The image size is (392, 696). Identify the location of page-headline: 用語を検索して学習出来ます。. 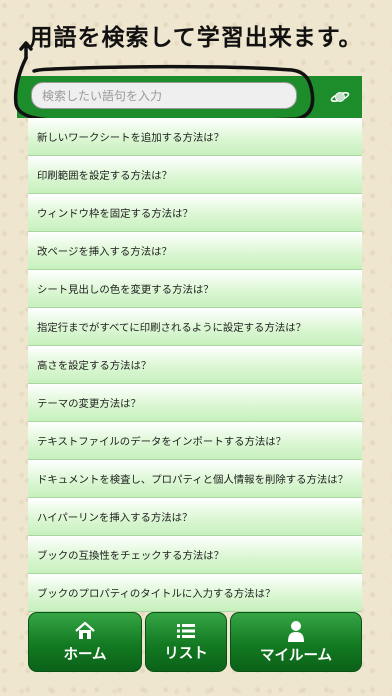
(196, 38).